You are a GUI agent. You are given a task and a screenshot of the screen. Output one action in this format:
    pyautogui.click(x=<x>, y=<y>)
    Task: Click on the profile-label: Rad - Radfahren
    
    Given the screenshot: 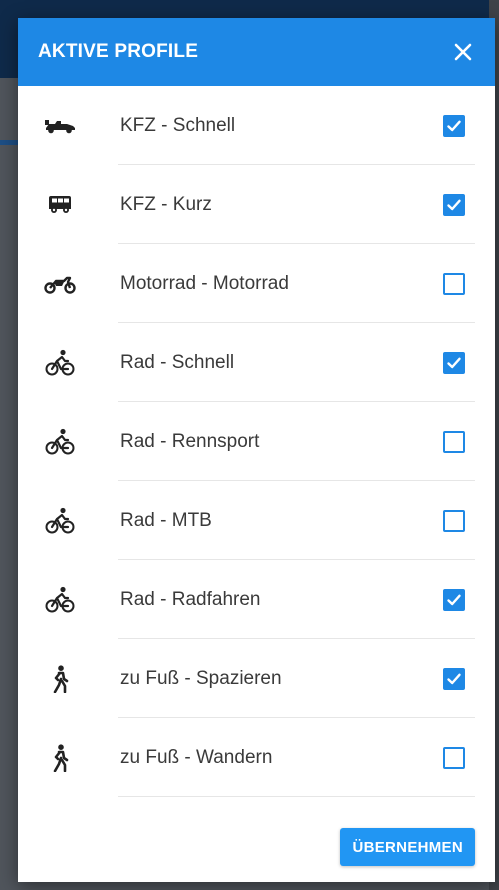 What is the action you would take?
    pyautogui.click(x=190, y=599)
    